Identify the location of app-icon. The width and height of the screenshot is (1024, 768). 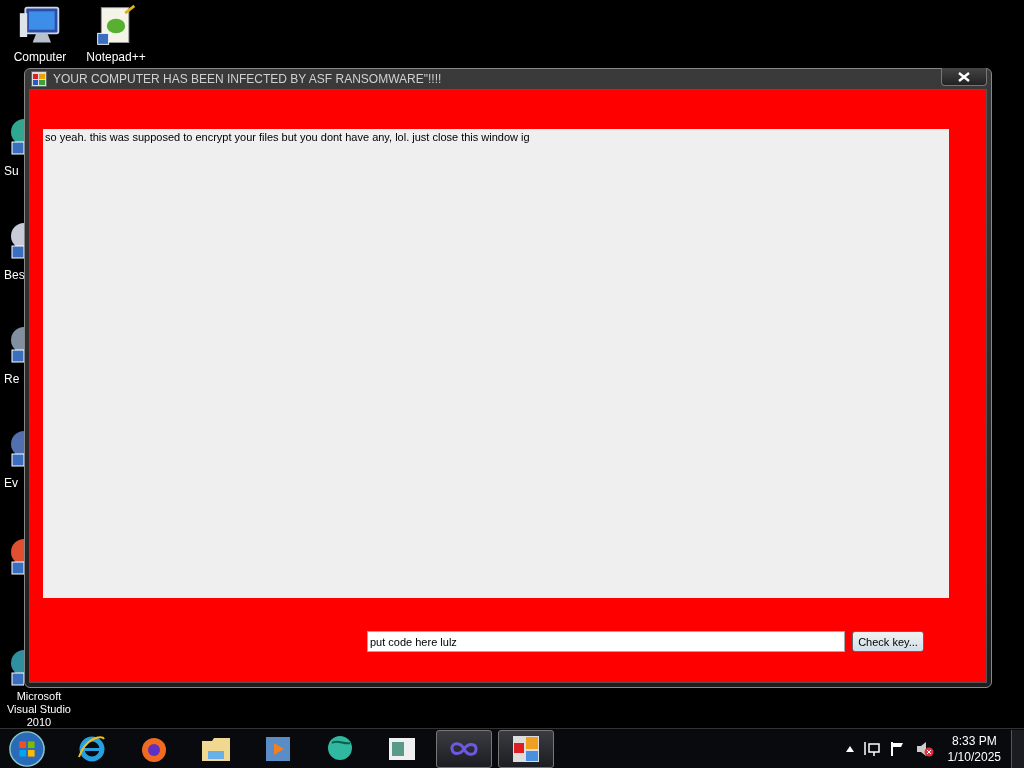
(39, 79).